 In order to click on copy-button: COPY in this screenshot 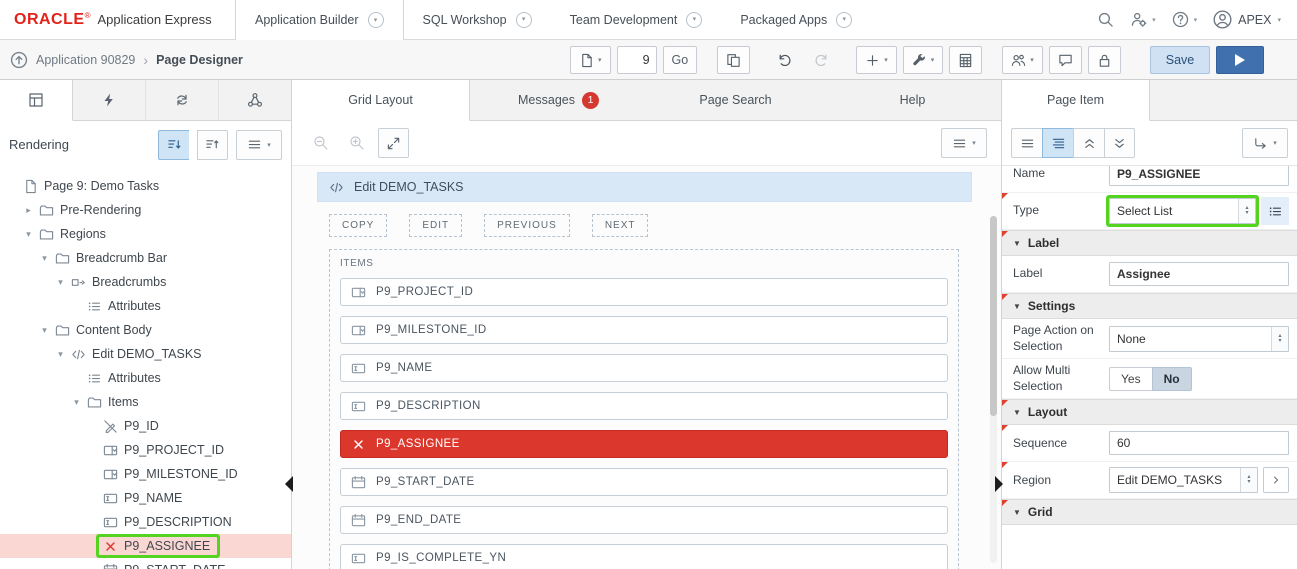, I will do `click(358, 225)`.